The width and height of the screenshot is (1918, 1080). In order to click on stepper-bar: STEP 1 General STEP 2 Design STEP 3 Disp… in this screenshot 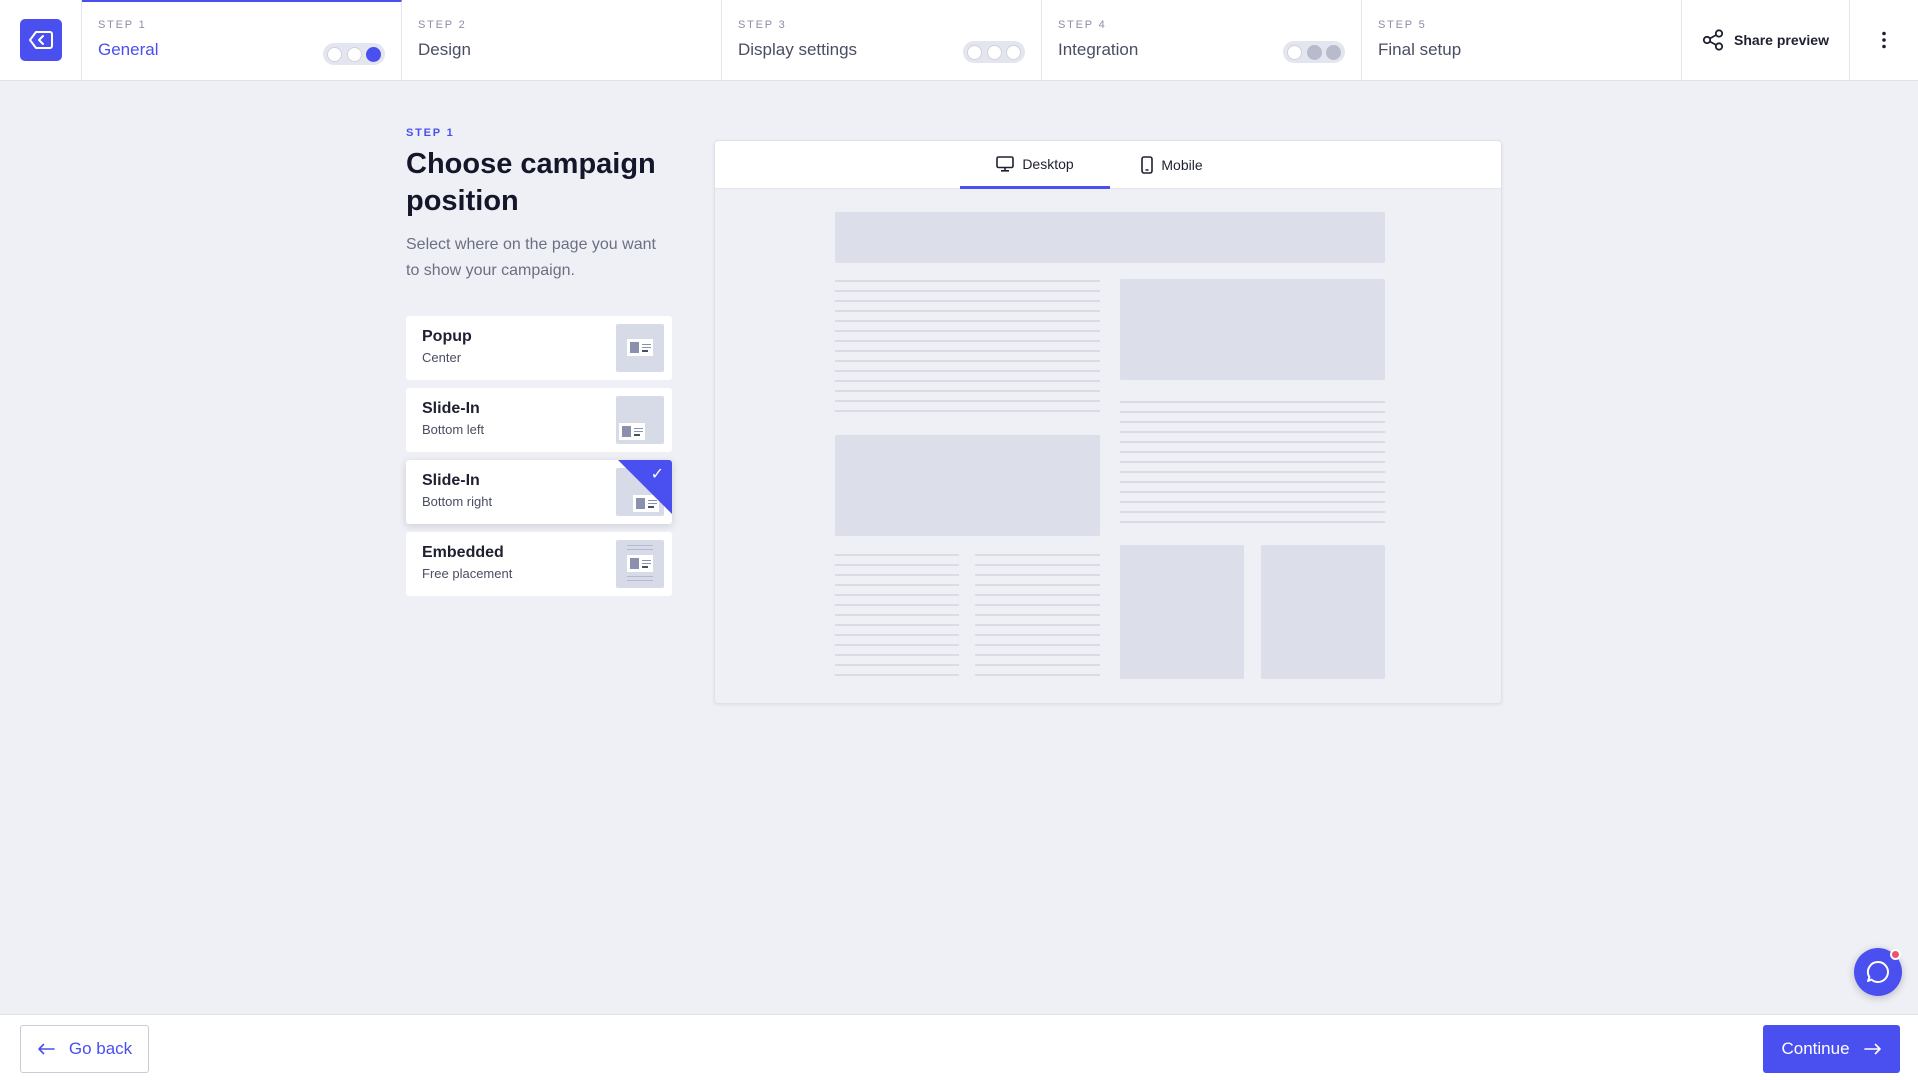, I will do `click(959, 40)`.